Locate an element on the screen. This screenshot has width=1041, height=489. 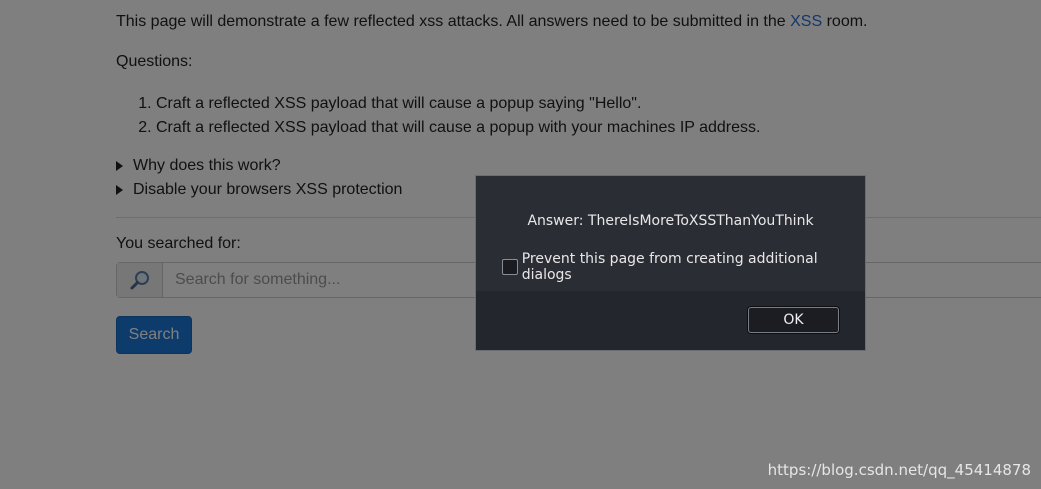
watermark-text: https://blog.csdn.net/qq_45414878 is located at coordinates (899, 470).